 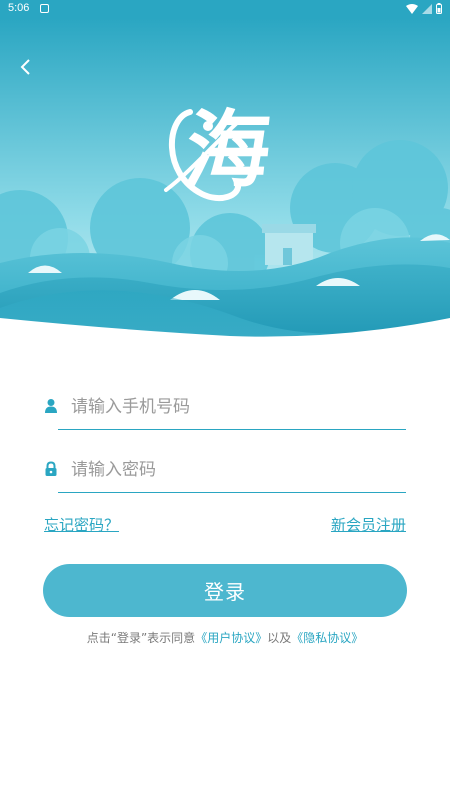 What do you see at coordinates (236, 470) in the screenshot?
I see `password-input` at bounding box center [236, 470].